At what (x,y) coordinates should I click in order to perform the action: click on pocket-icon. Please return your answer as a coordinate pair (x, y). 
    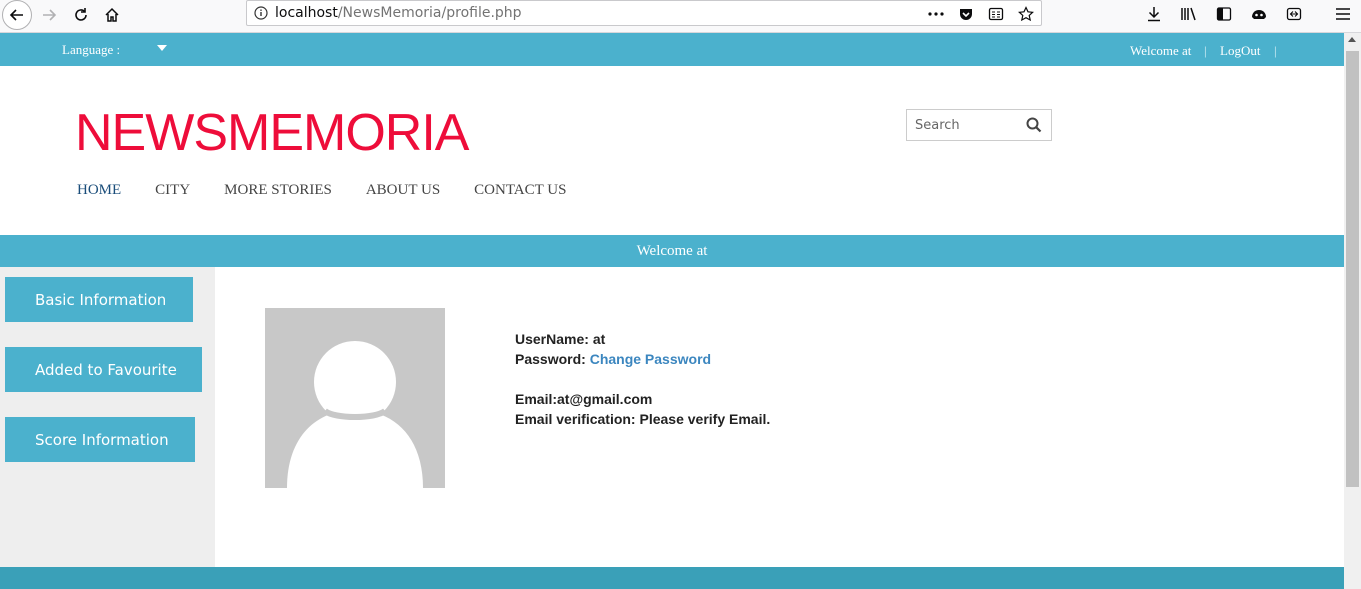
    Looking at the image, I should click on (966, 14).